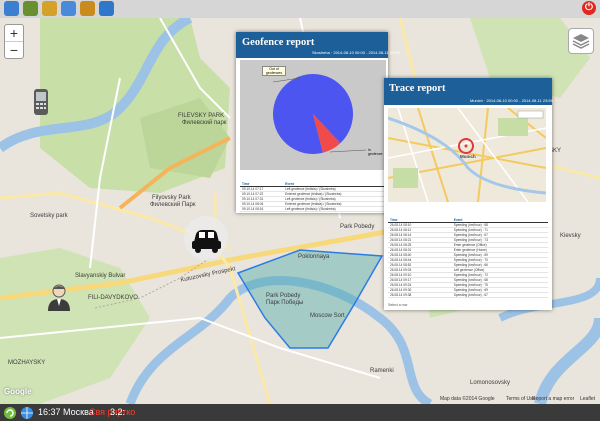 Image resolution: width=600 pixels, height=421 pixels. What do you see at coordinates (18, 391) in the screenshot?
I see `google-logo: Google` at bounding box center [18, 391].